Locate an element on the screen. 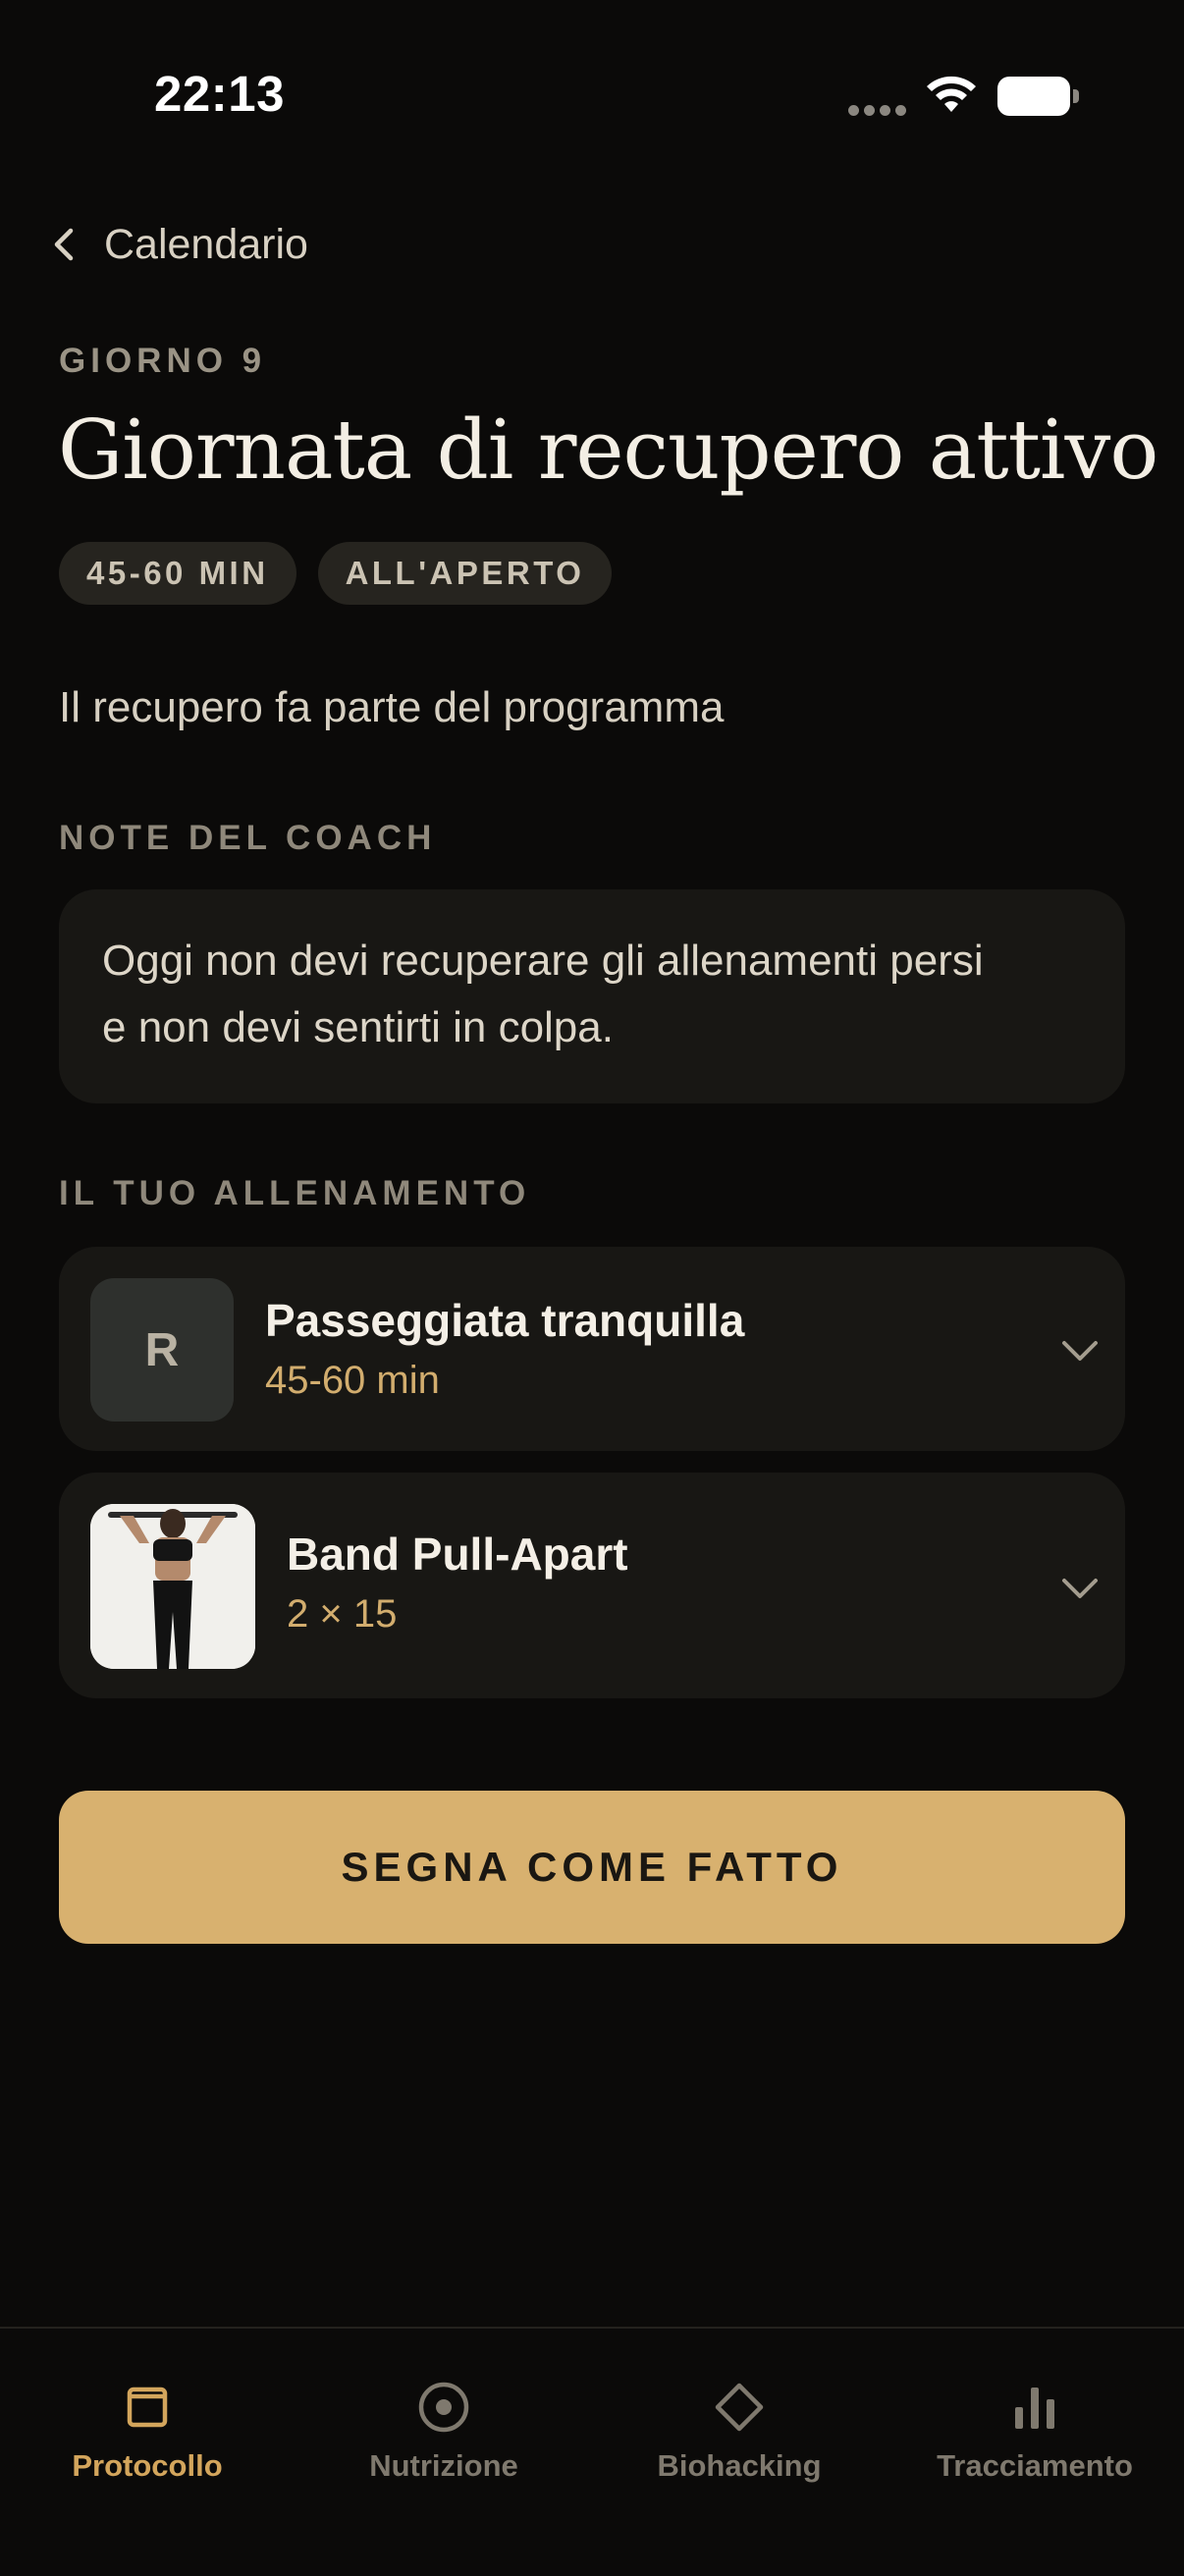 The height and width of the screenshot is (2576, 1184). exercise-detail: 45-60 min is located at coordinates (352, 1380).